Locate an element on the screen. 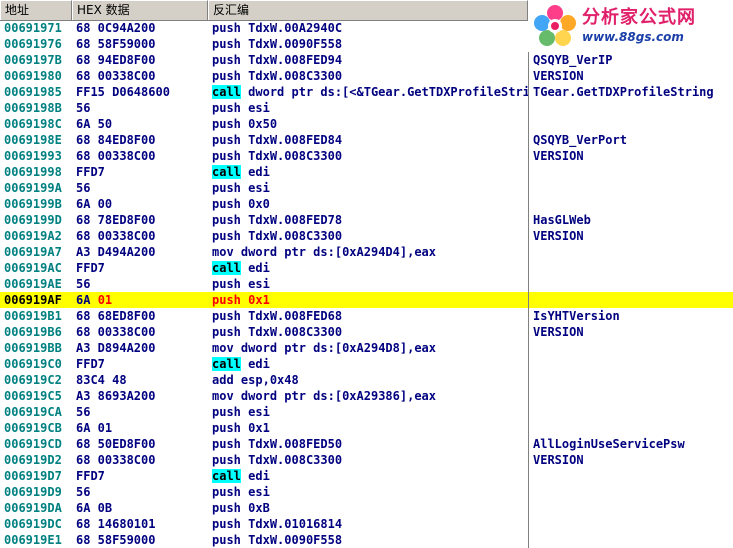  disasm-cell: push TdxW.008FED94 is located at coordinates (368, 60).